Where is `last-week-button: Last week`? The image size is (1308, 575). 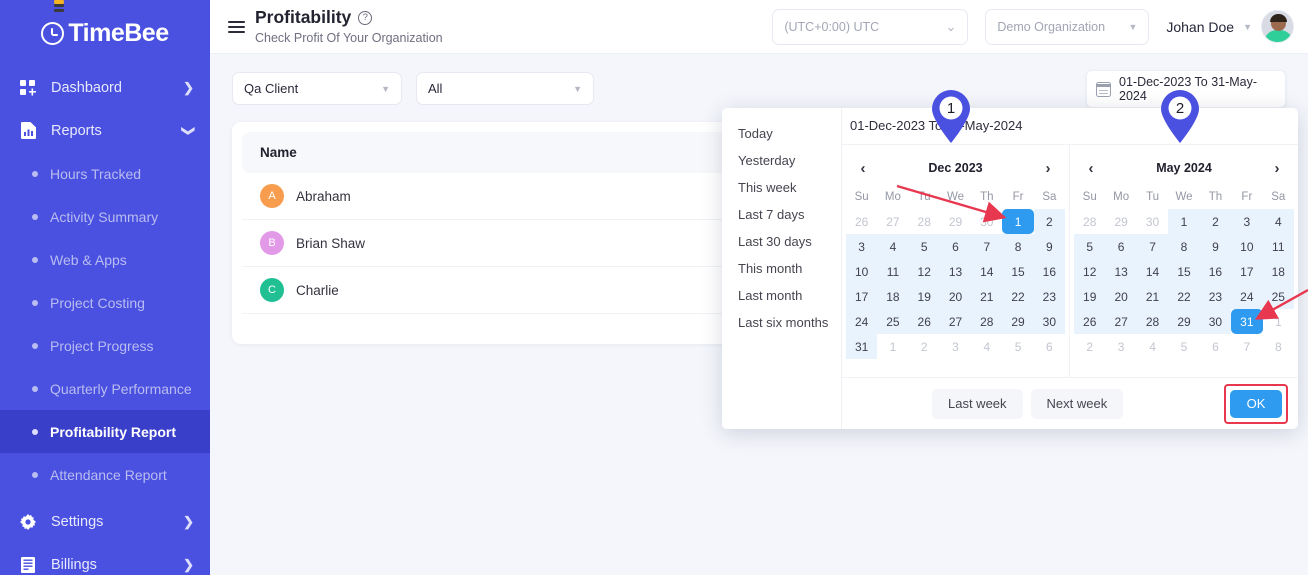
last-week-button: Last week is located at coordinates (977, 403).